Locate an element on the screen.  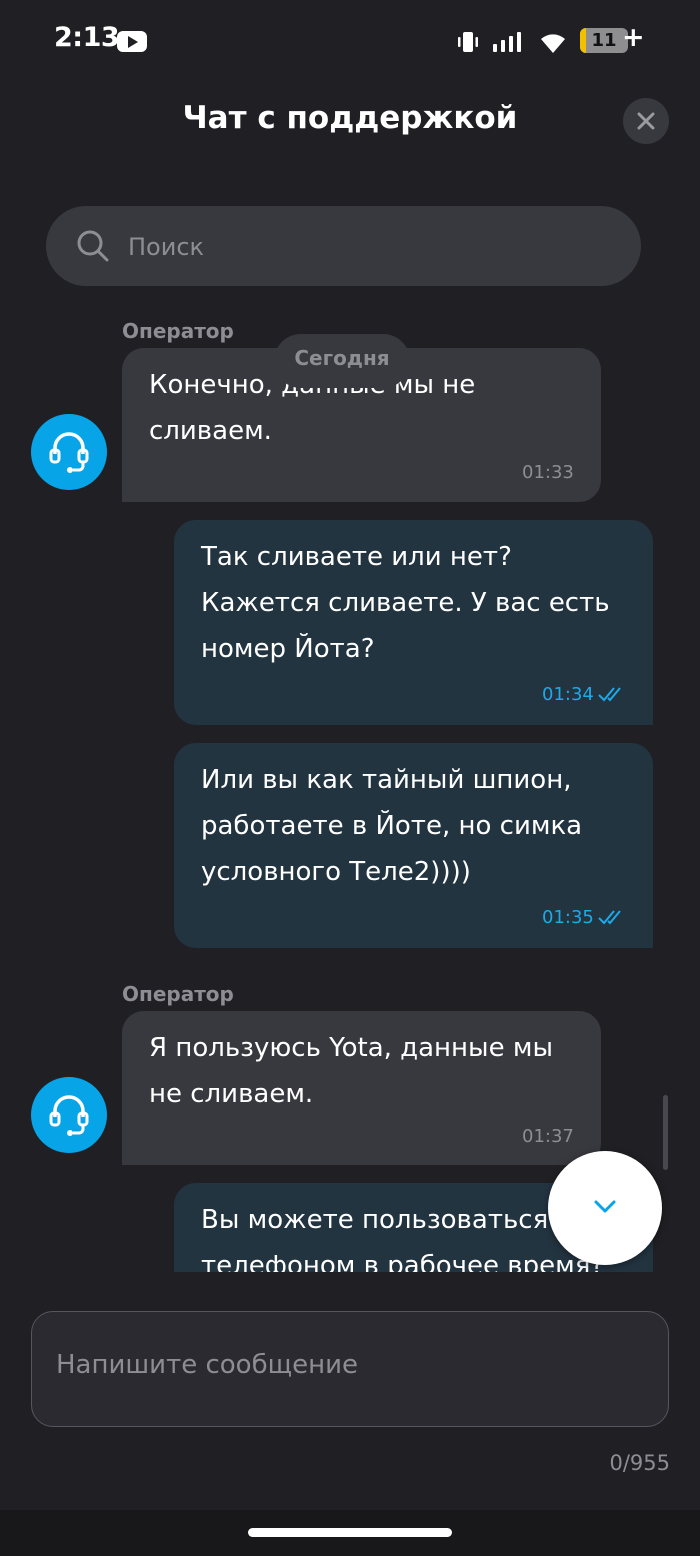
signal-icon is located at coordinates (507, 42).